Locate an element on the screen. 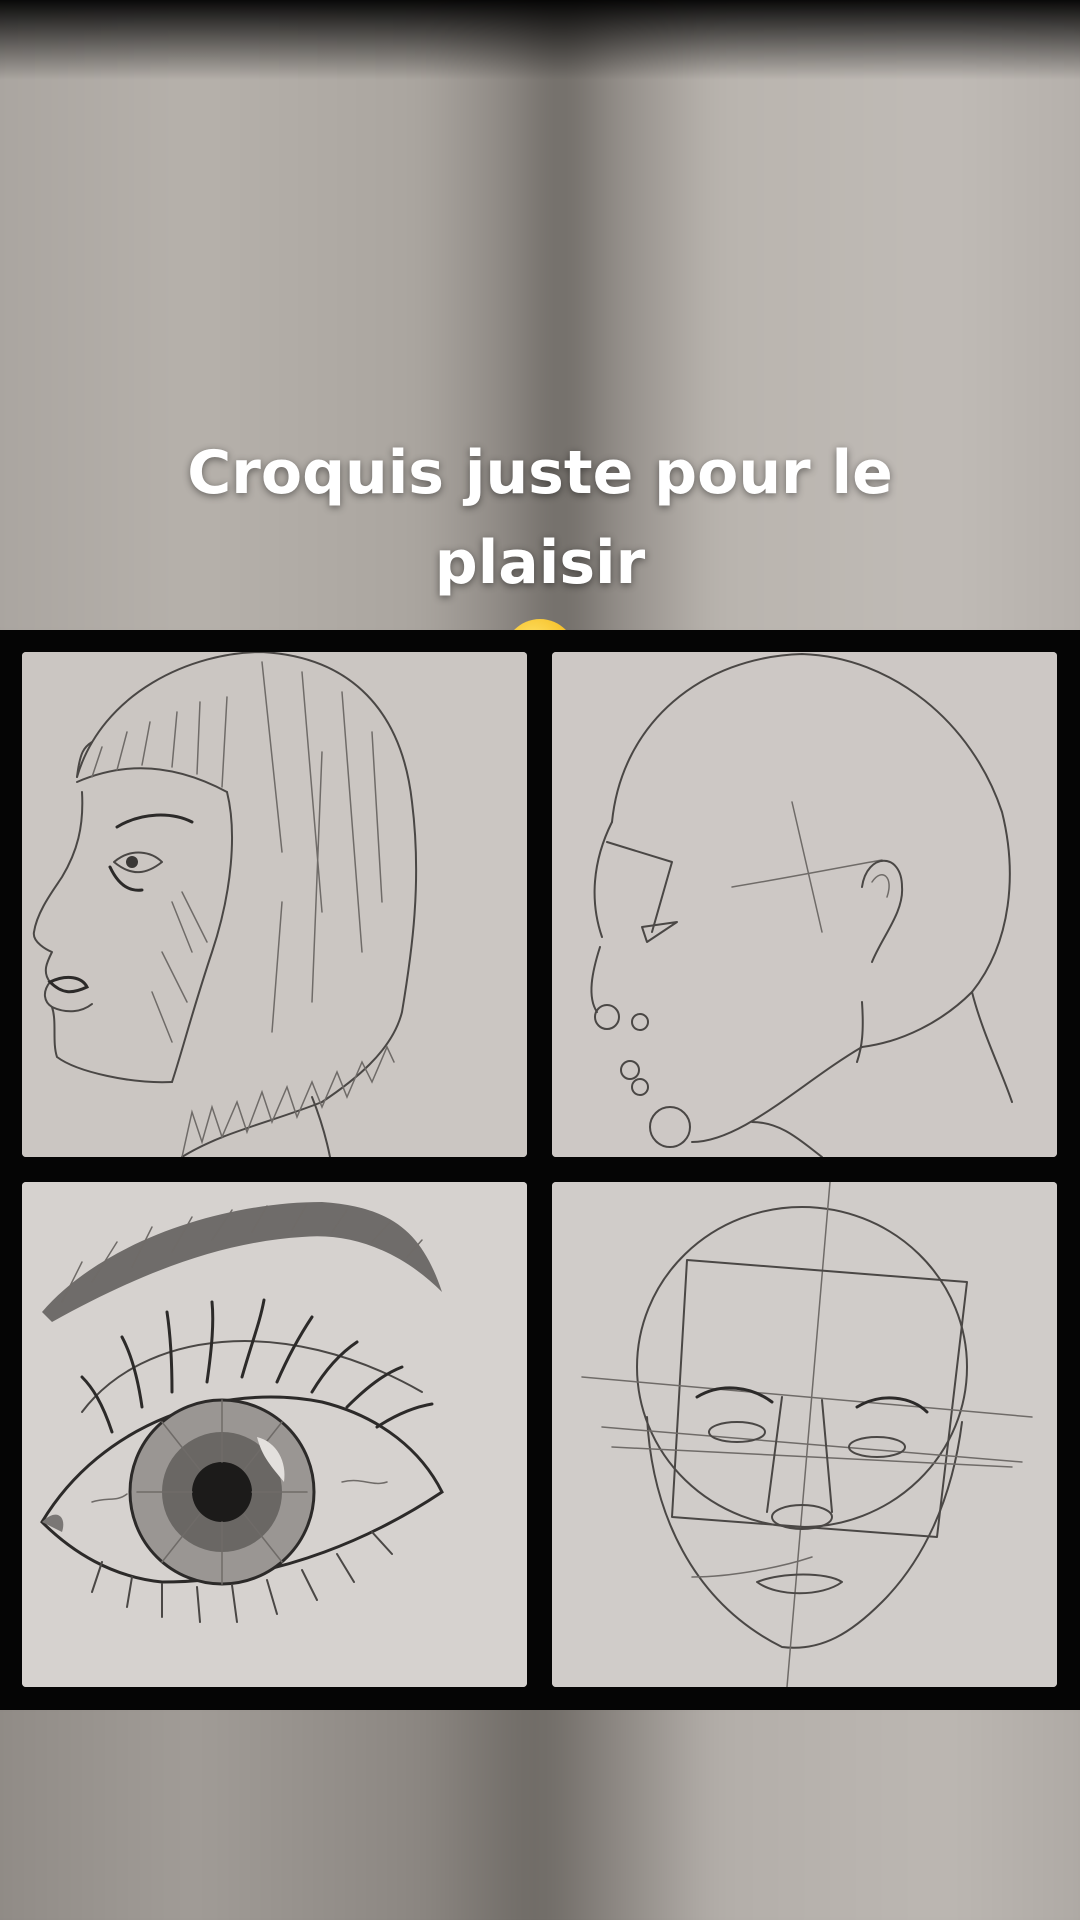 The width and height of the screenshot is (1080, 1920). detailed-eye-drawing is located at coordinates (274, 1434).